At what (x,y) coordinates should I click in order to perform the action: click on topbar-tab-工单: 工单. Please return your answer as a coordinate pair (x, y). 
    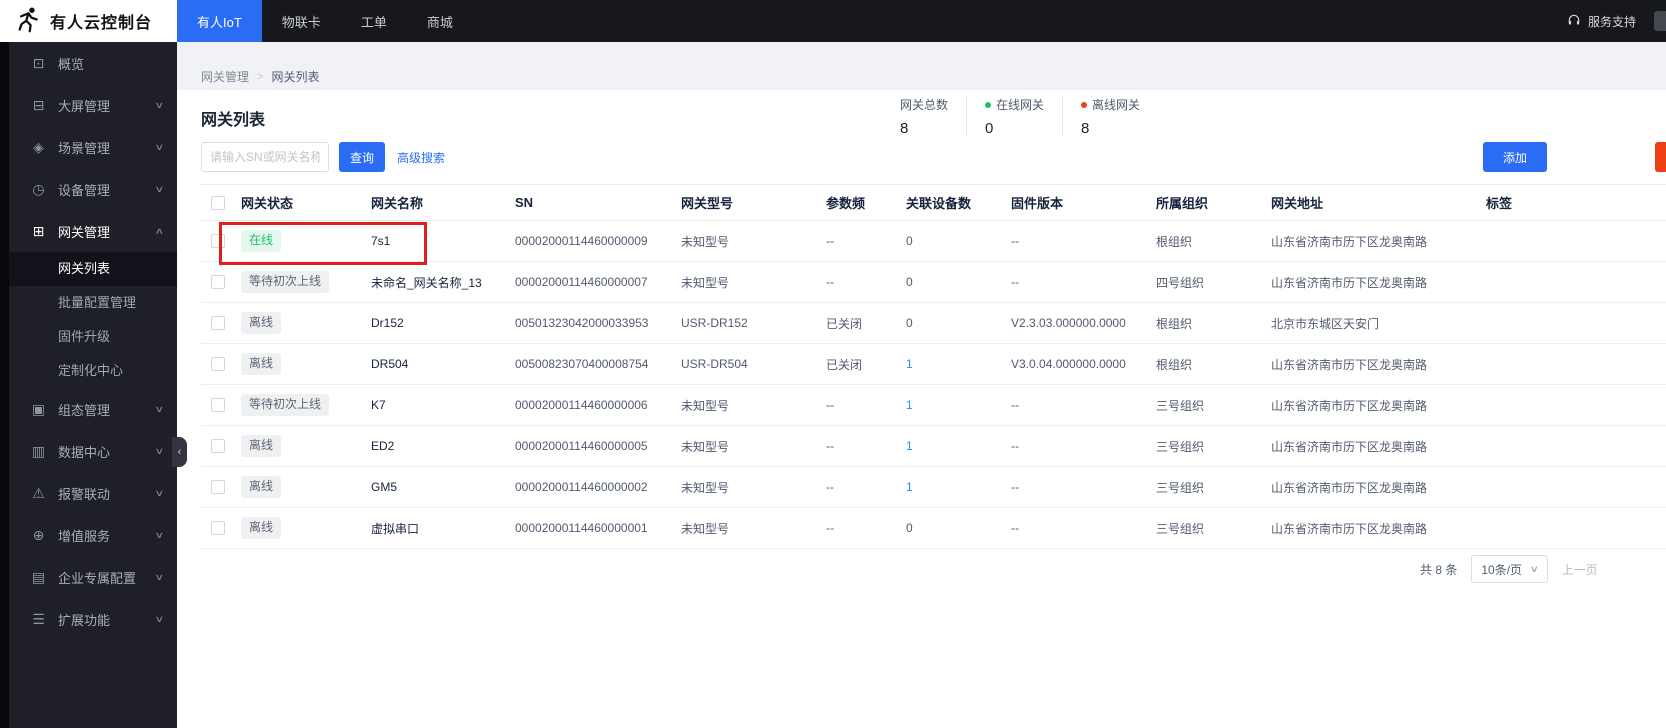
    Looking at the image, I should click on (374, 21).